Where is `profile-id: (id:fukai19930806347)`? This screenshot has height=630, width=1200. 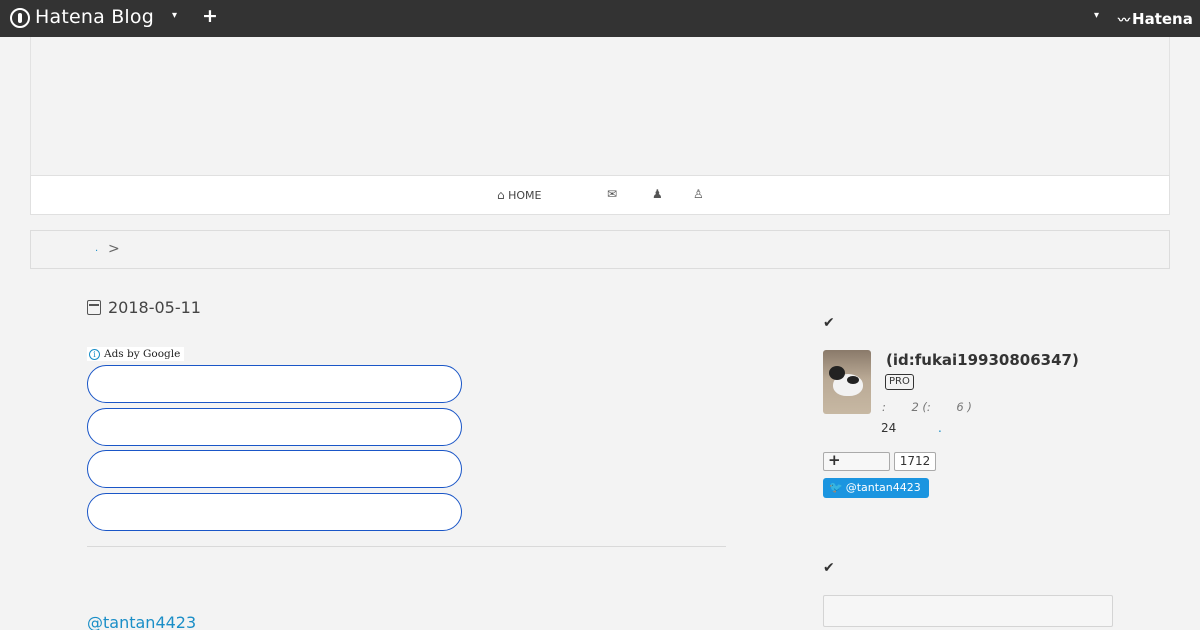
profile-id: (id:fukai19930806347) is located at coordinates (982, 360).